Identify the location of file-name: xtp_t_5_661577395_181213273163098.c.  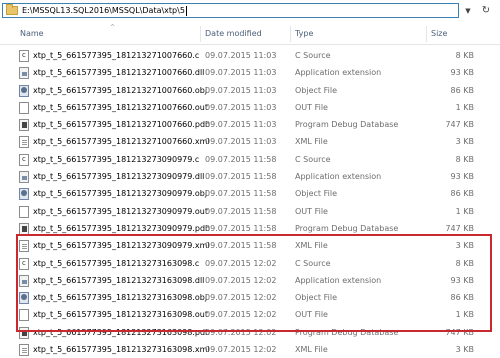
(116, 263).